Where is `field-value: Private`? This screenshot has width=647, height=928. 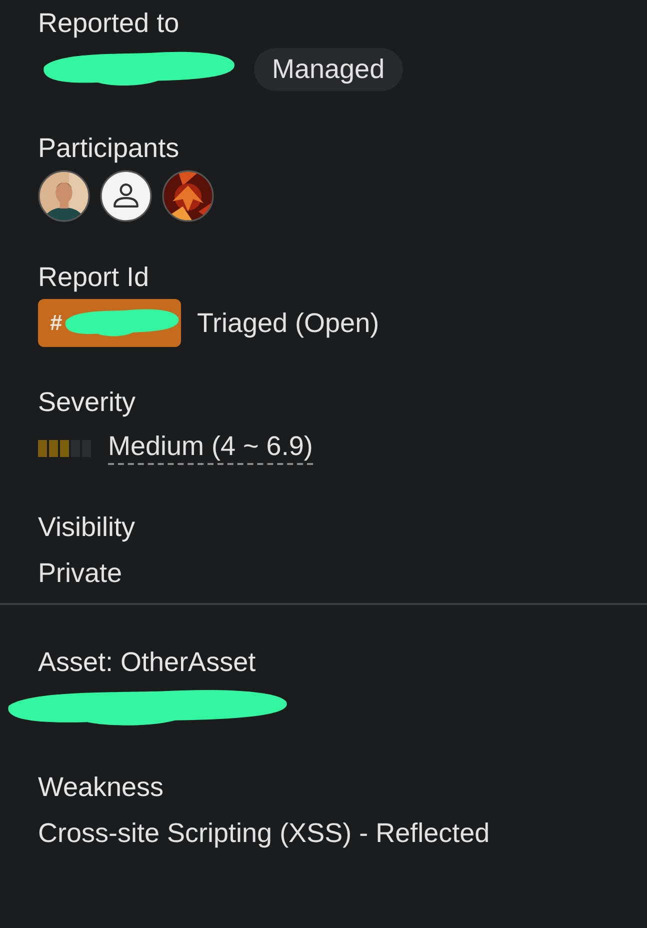
field-value: Private is located at coordinates (80, 573).